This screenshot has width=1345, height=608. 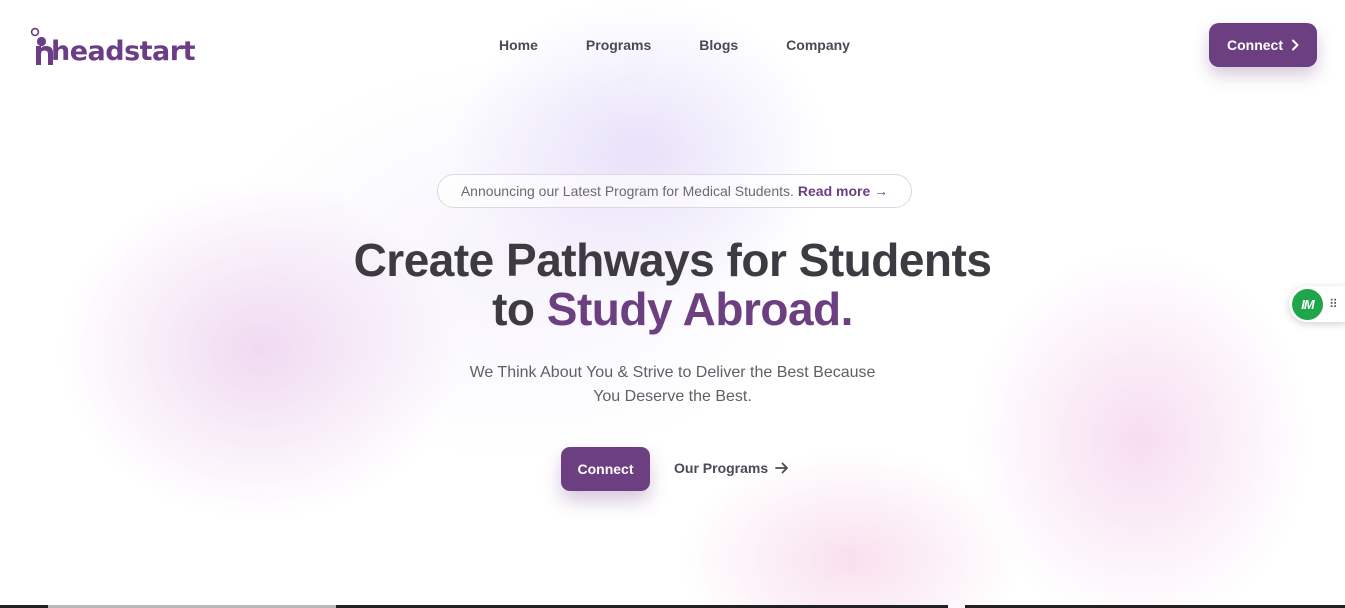 I want to click on hero-subtitle-line2: You Deserve the Best., so click(x=672, y=396).